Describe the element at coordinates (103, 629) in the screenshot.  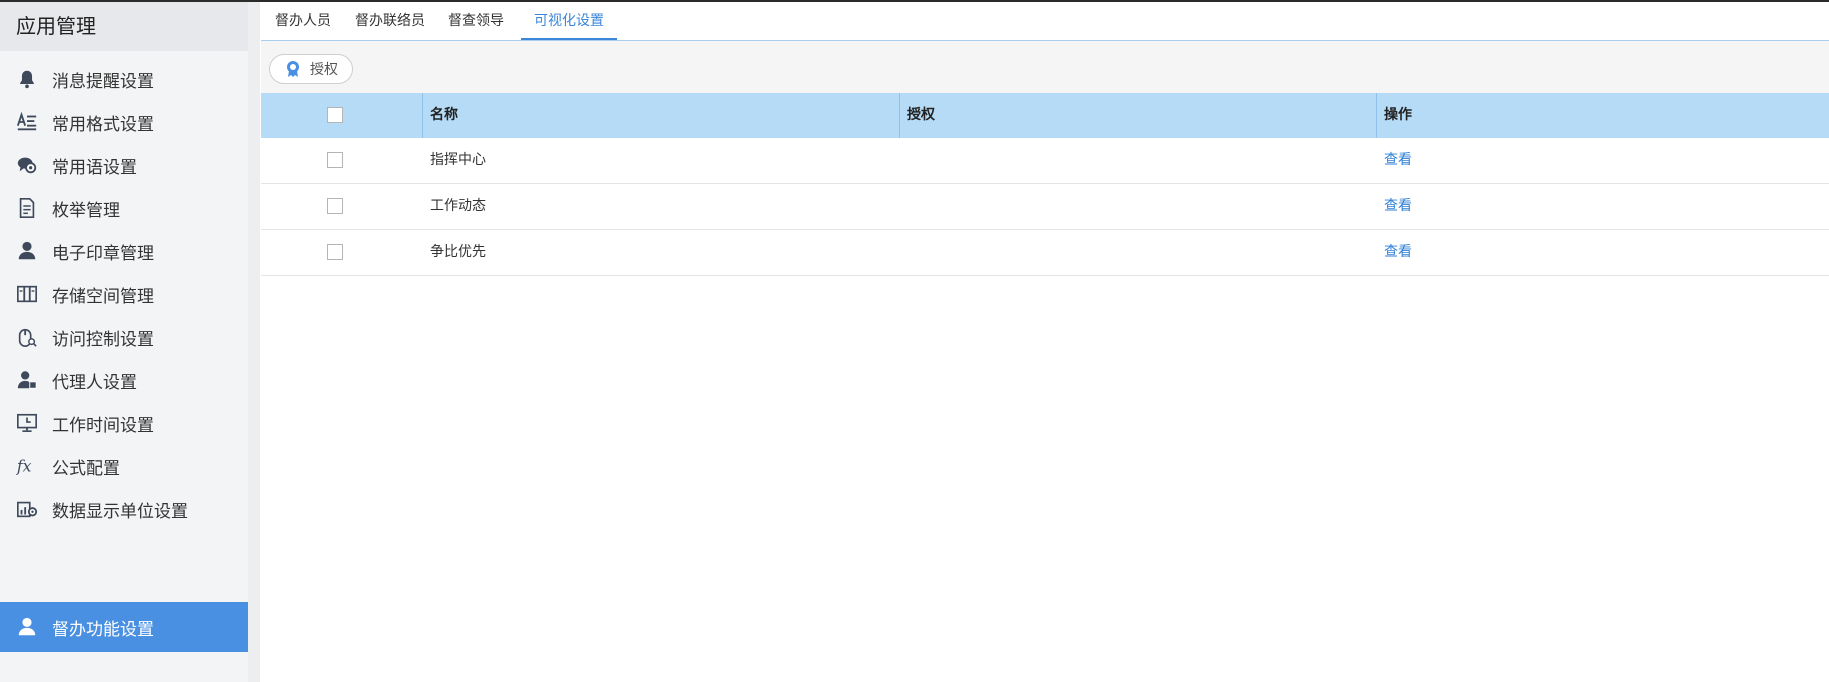
I see `sidebar-item-label: 督办功能设置` at that location.